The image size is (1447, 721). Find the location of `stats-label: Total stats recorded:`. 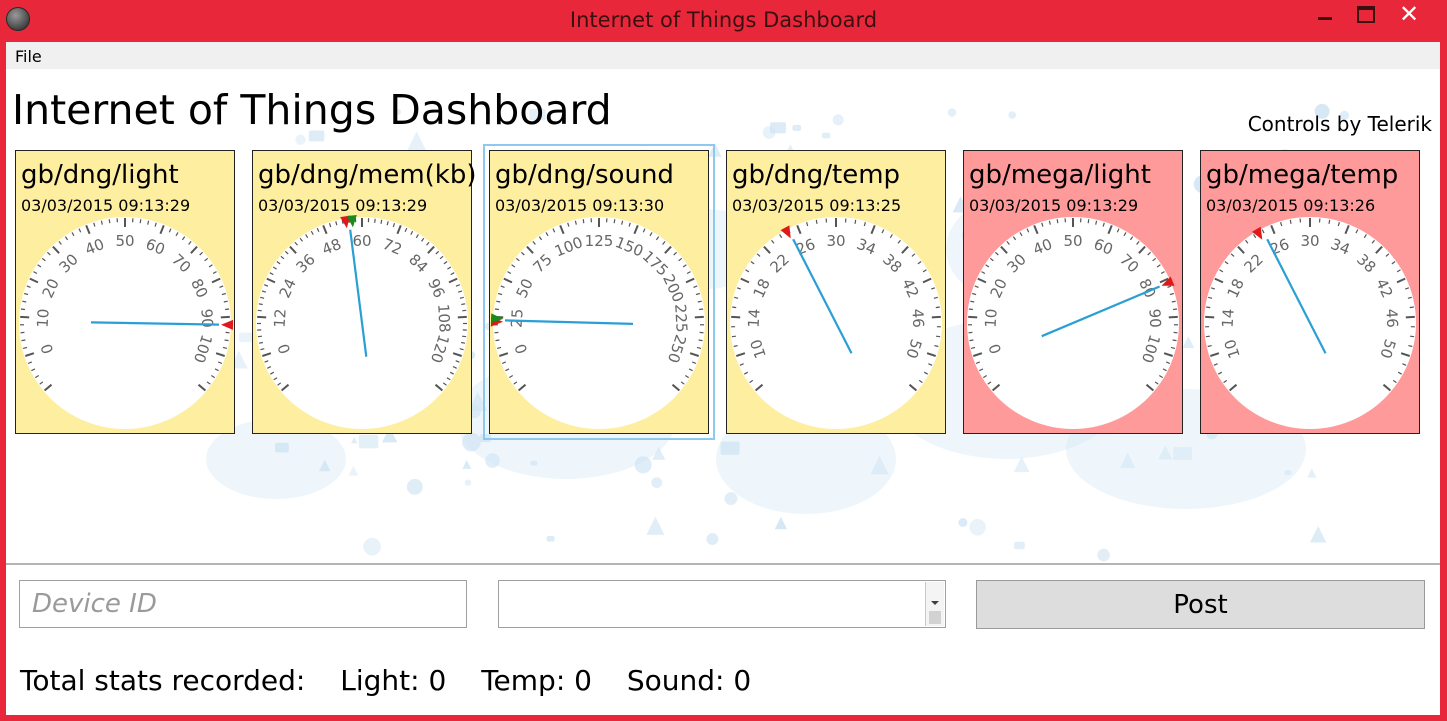

stats-label: Total stats recorded: is located at coordinates (163, 680).